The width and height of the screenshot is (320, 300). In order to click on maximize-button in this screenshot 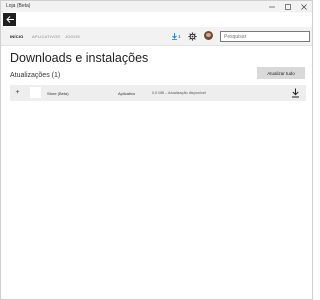, I will do `click(288, 6)`.